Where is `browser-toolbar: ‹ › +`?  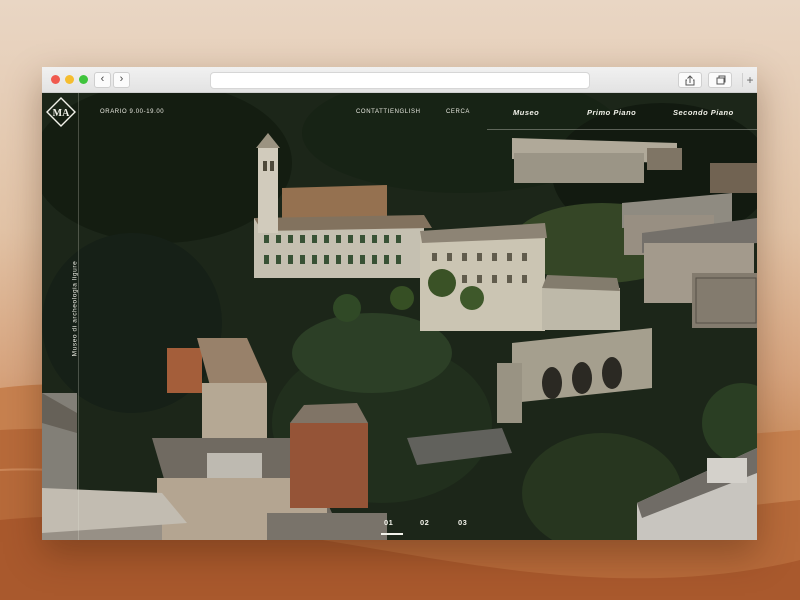
browser-toolbar: ‹ › + is located at coordinates (399, 80).